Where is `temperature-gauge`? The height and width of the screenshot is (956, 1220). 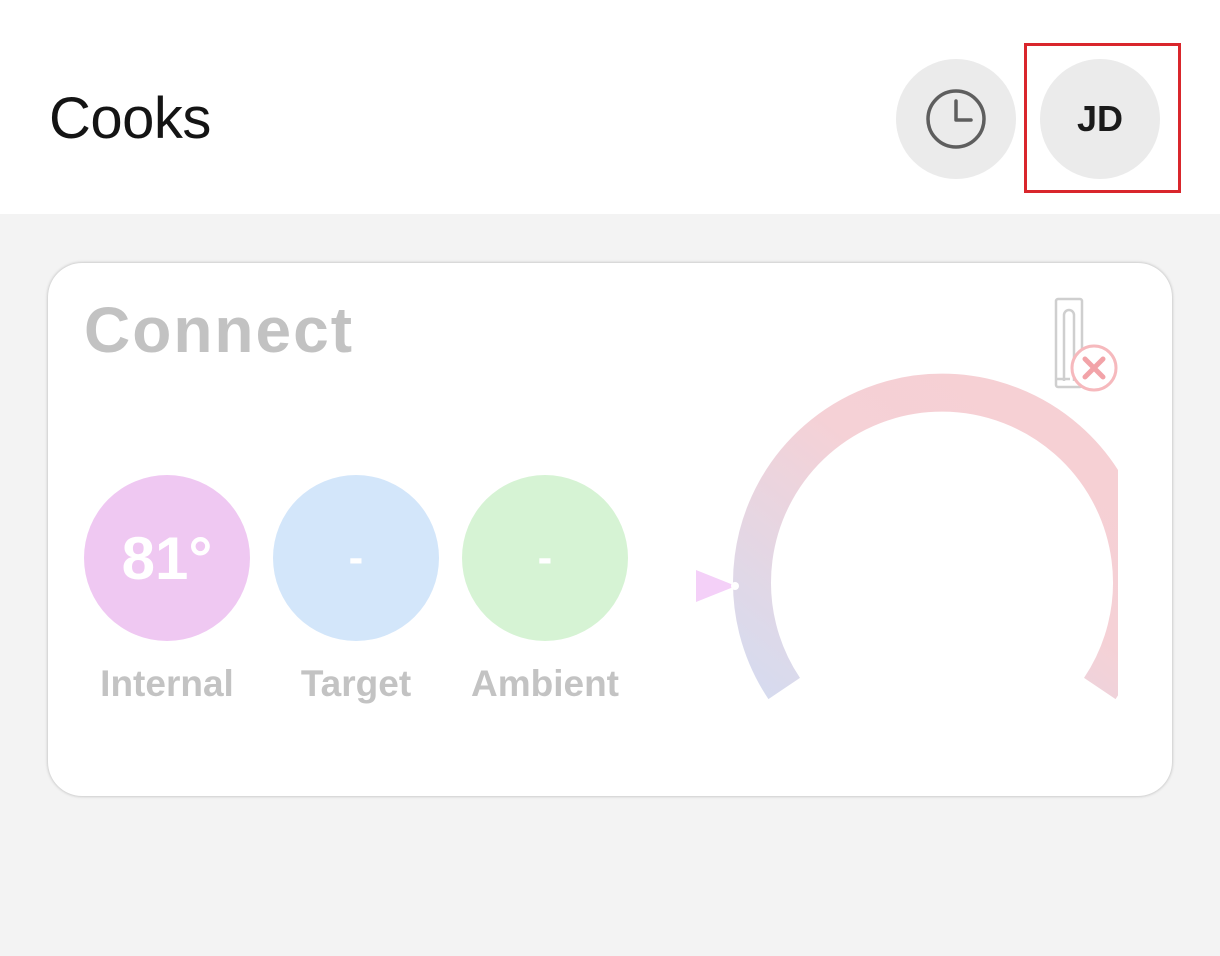 temperature-gauge is located at coordinates (907, 536).